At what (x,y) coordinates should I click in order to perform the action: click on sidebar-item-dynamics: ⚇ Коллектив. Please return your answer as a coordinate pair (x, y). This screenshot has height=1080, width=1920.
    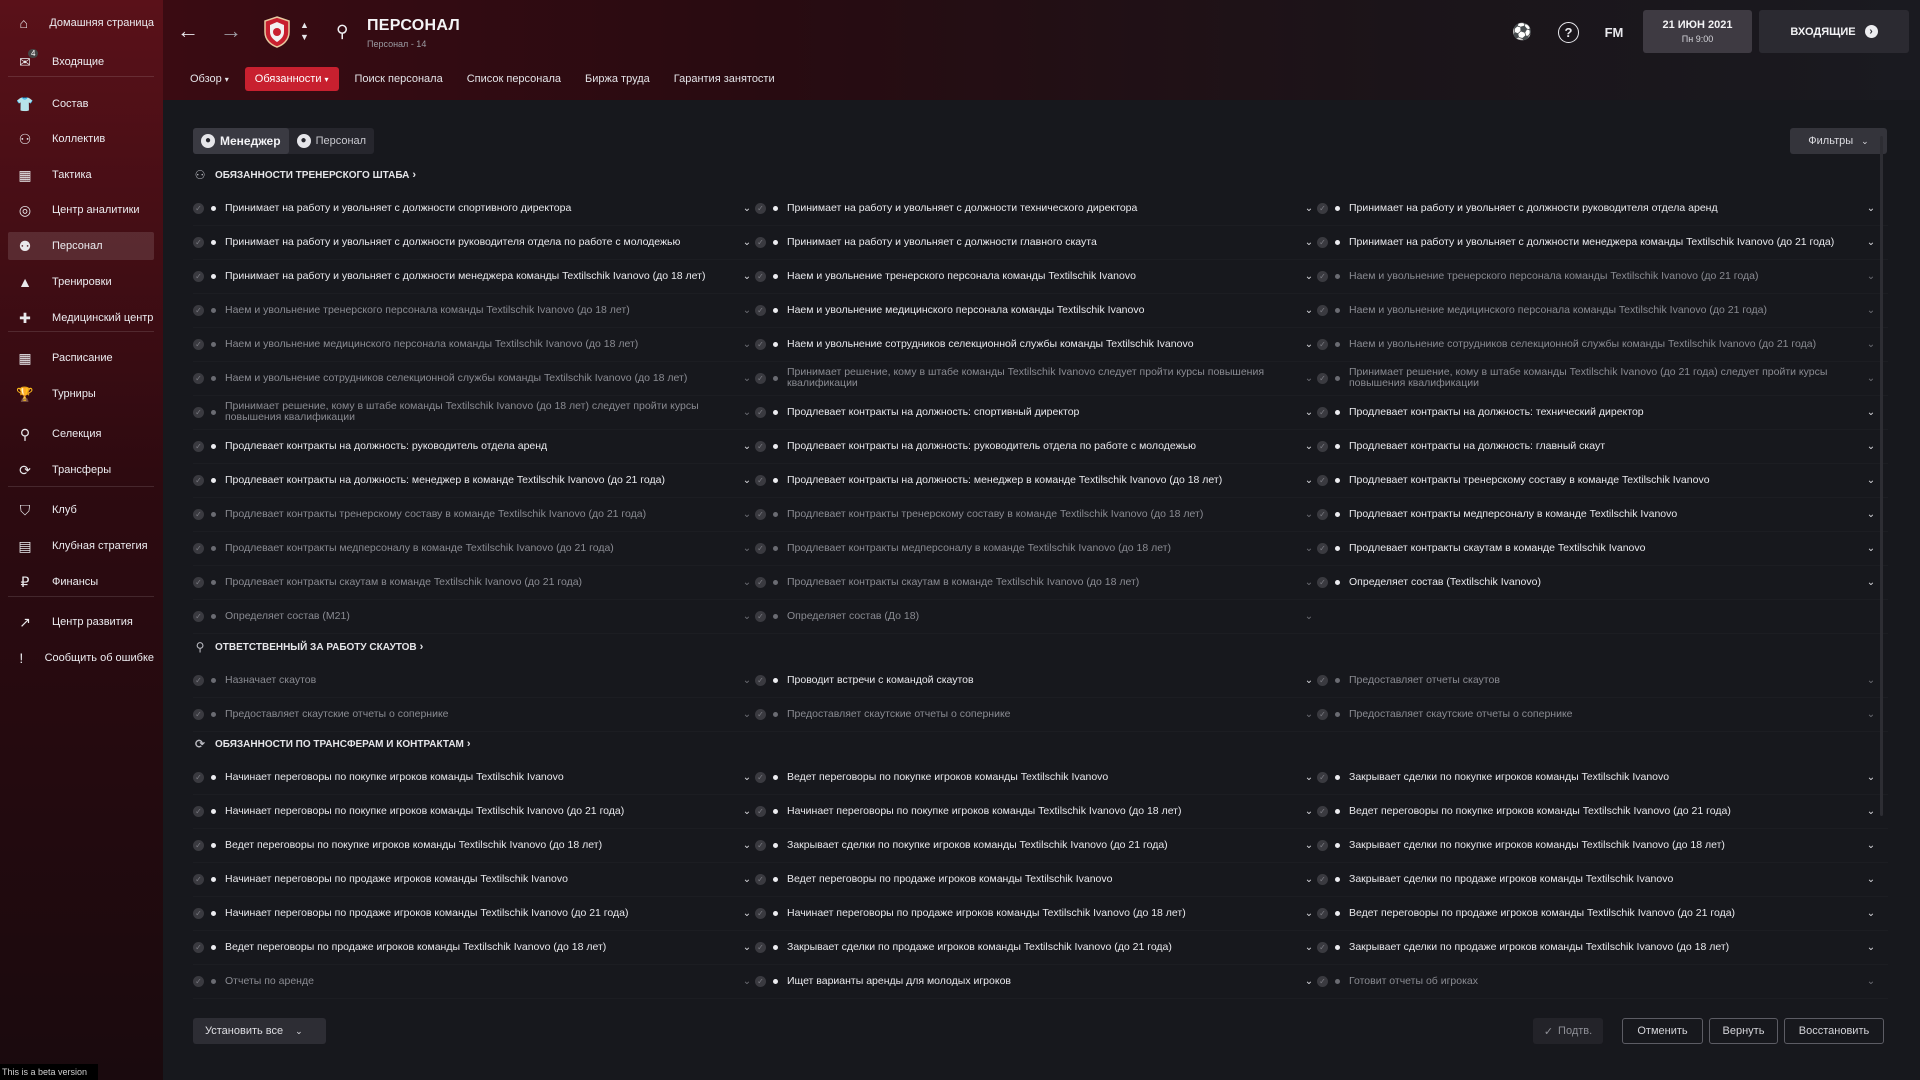
    Looking at the image, I should click on (81, 139).